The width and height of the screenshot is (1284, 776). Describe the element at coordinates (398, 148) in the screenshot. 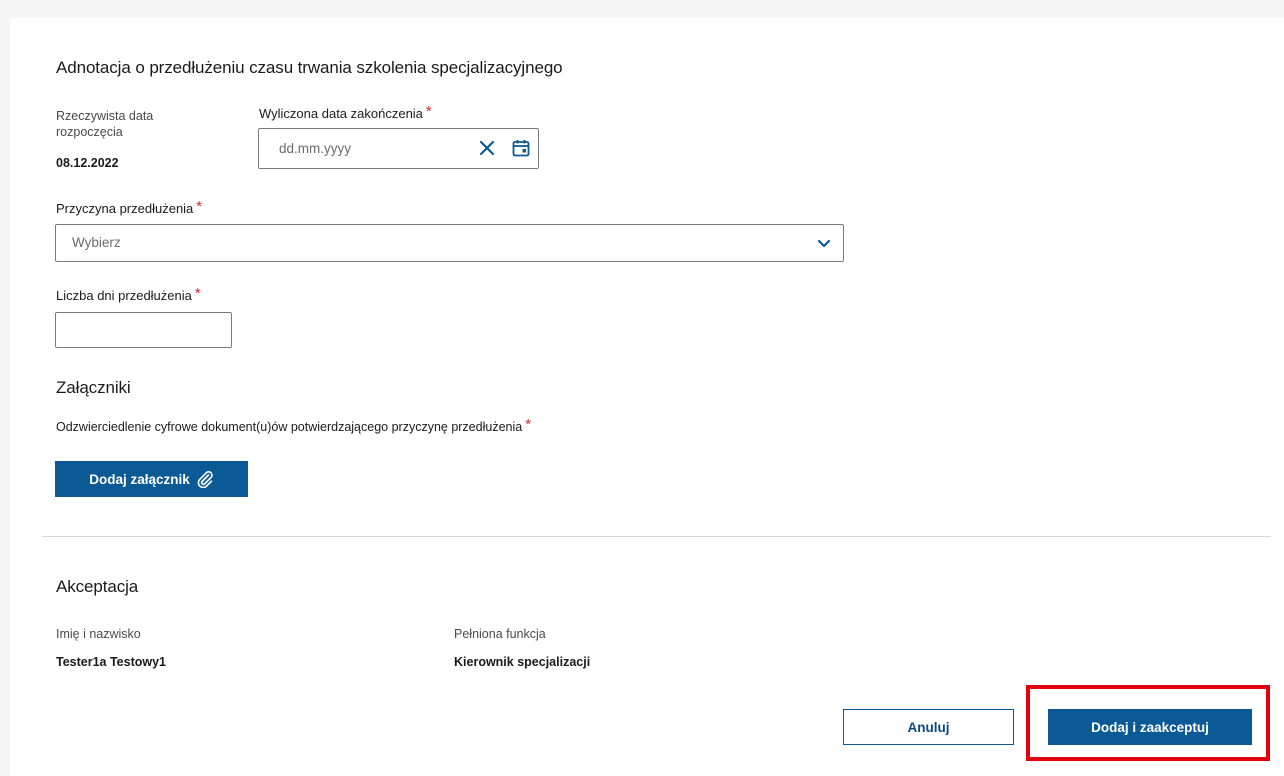

I see `end-date-field: dd.mm.yyyy` at that location.